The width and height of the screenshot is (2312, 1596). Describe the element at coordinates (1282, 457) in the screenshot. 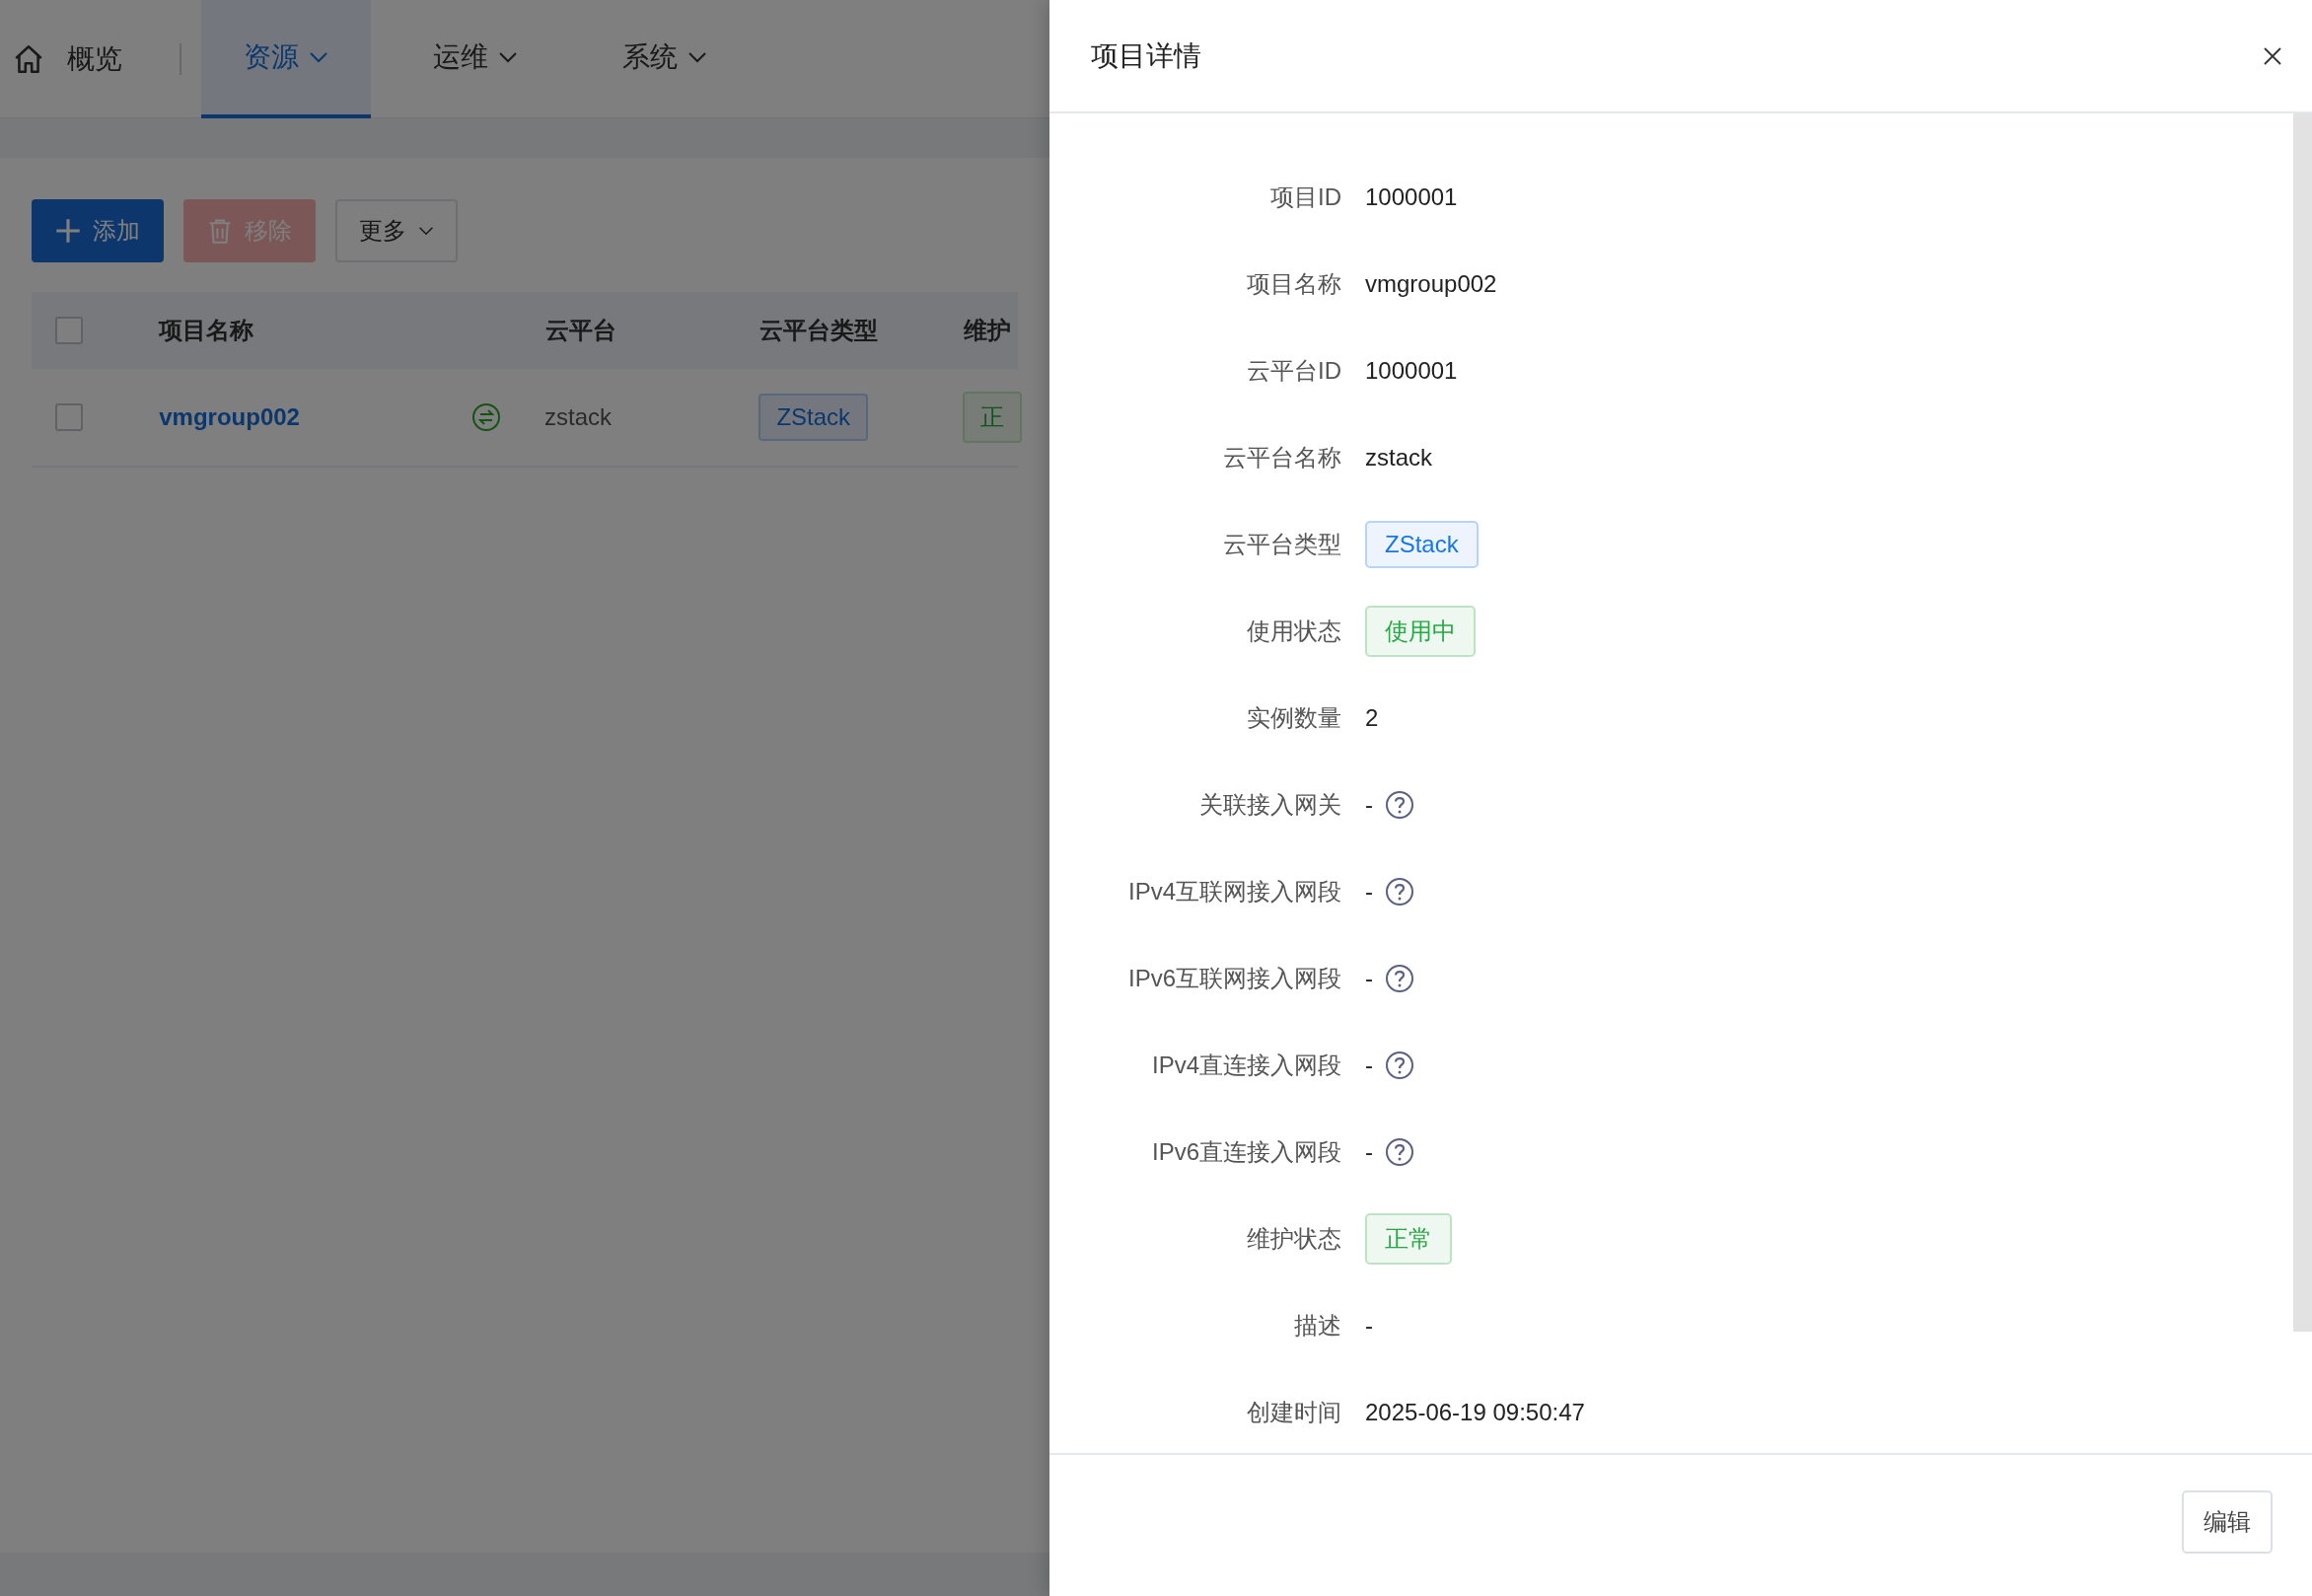

I see `field-label: 云平台名称` at that location.